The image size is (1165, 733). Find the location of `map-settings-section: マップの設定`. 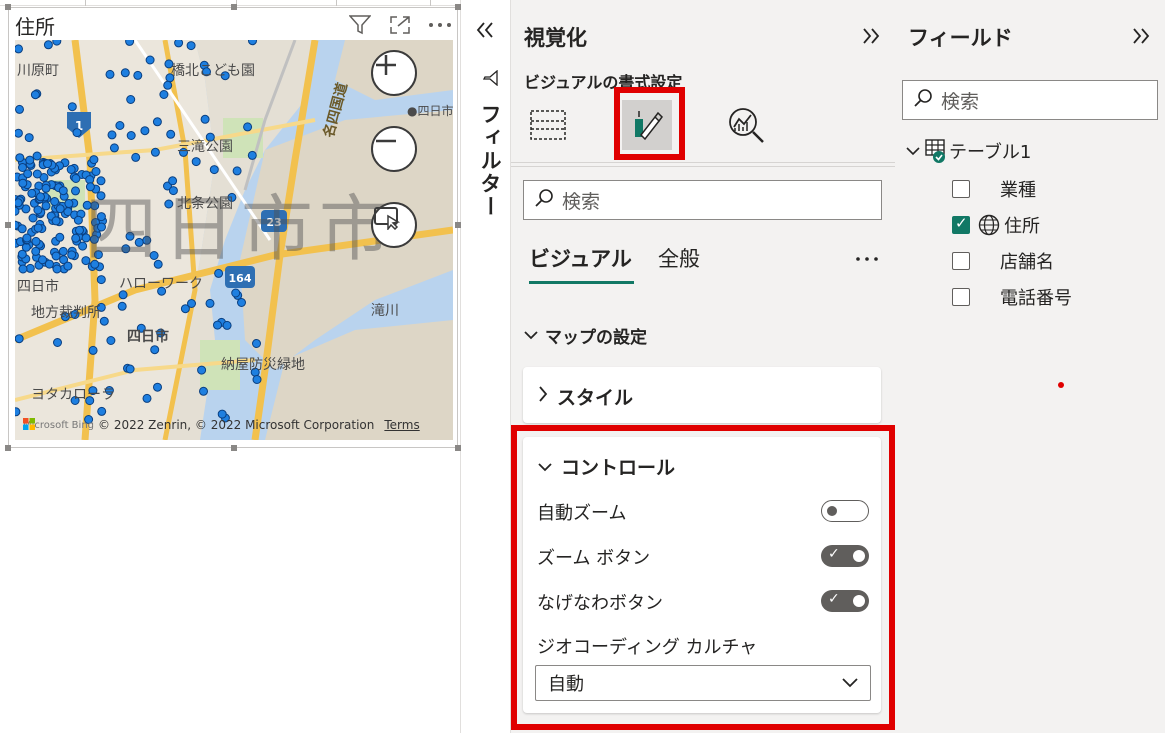

map-settings-section: マップの設定 is located at coordinates (585, 335).